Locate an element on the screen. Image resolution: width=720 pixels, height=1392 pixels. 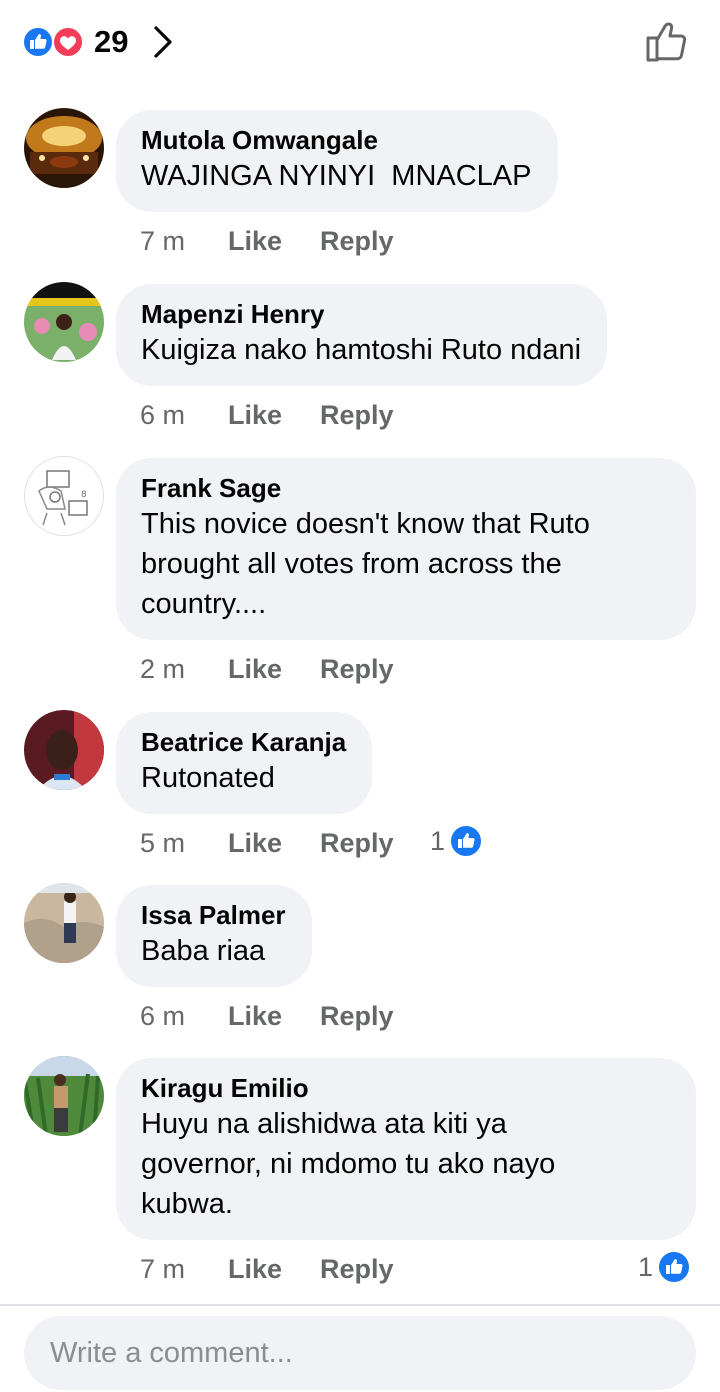
comment-author: Kiragu Emilio is located at coordinates (405, 1088).